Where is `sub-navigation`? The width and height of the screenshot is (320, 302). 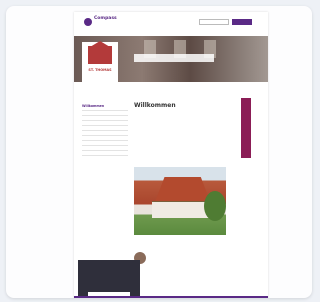 sub-navigation is located at coordinates (171, 88).